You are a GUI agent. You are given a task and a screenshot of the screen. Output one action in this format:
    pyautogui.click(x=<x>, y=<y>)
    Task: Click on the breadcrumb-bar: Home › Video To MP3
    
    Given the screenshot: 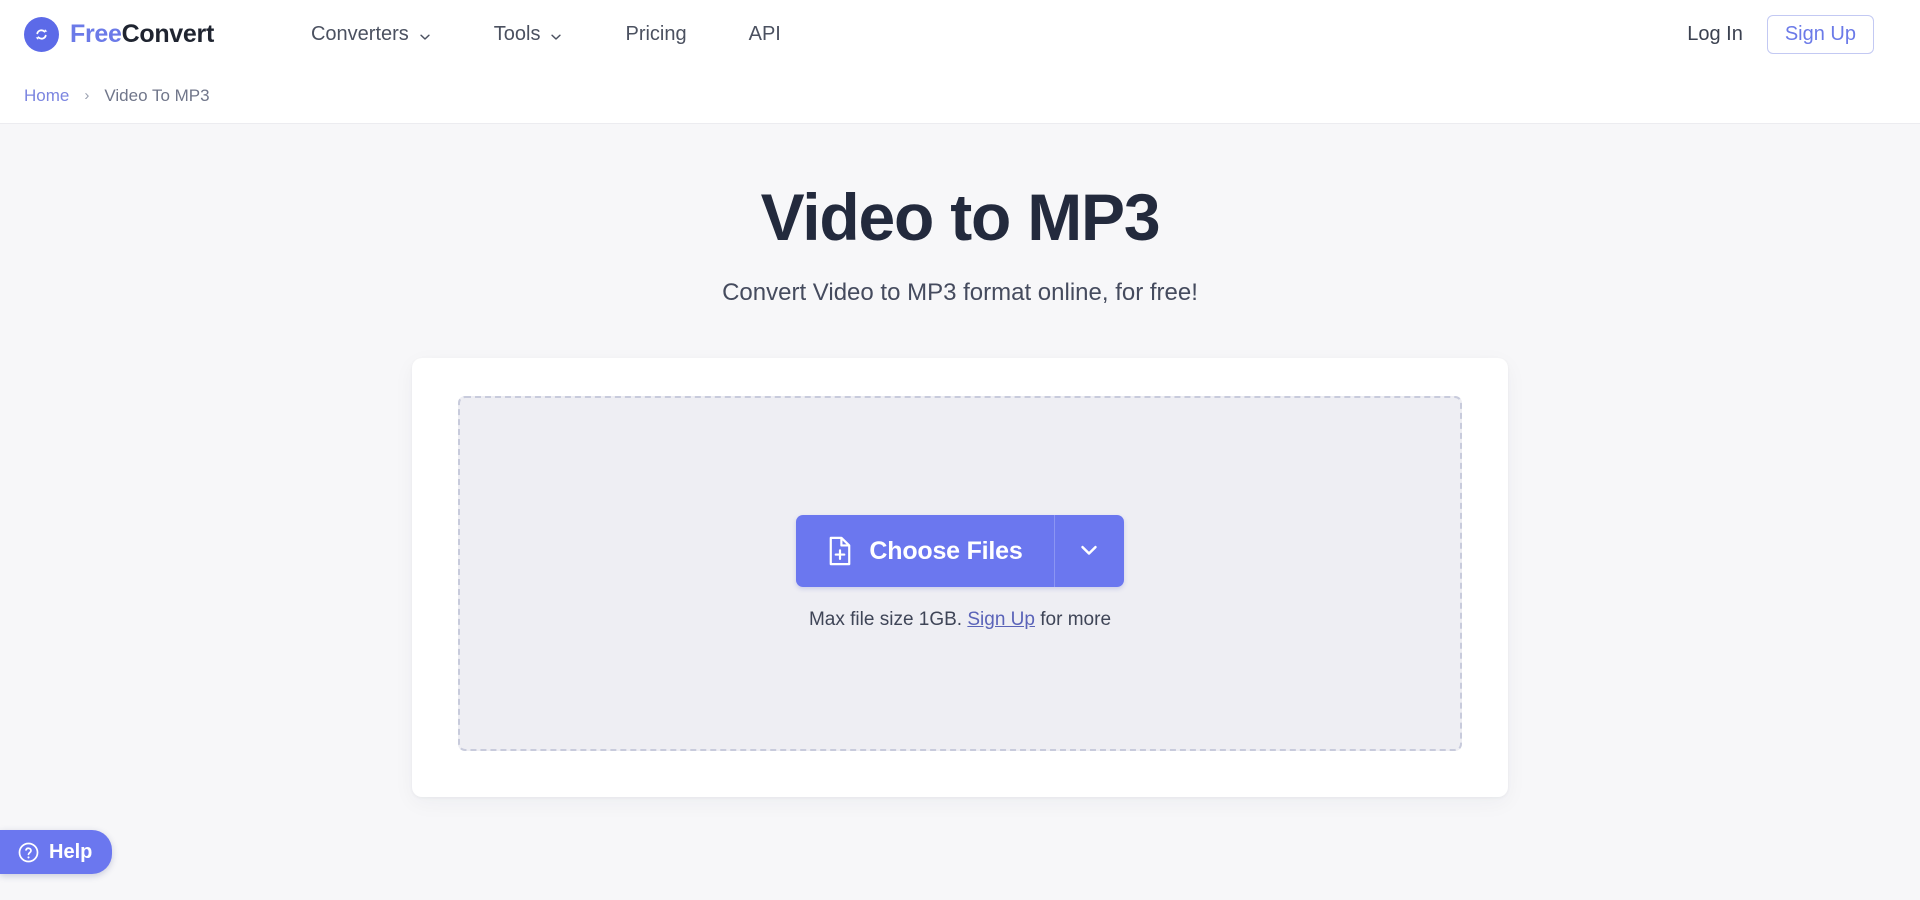 What is the action you would take?
    pyautogui.click(x=960, y=96)
    